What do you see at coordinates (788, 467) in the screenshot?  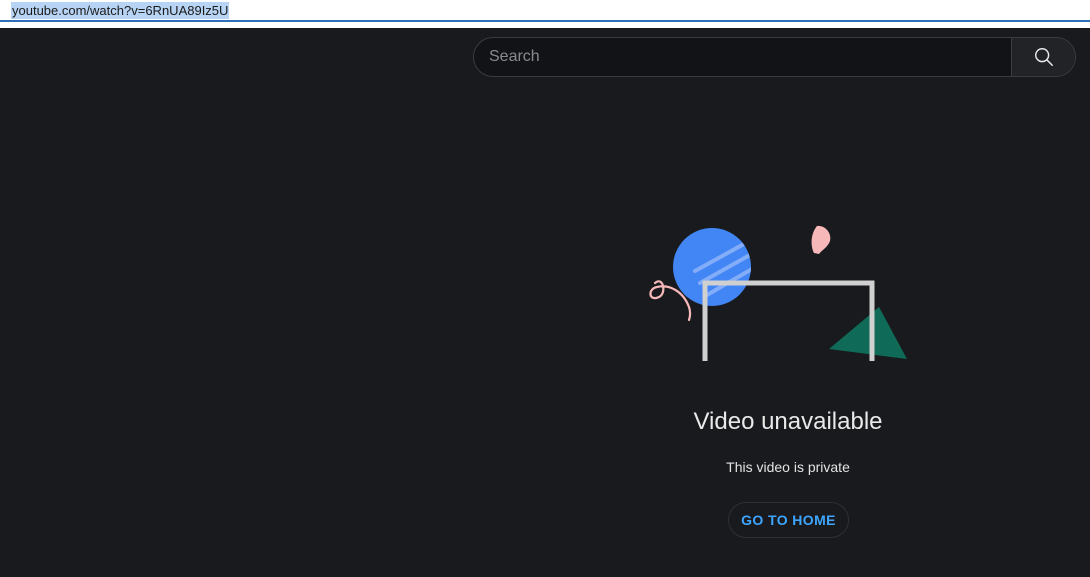 I see `error-message: This video is private` at bounding box center [788, 467].